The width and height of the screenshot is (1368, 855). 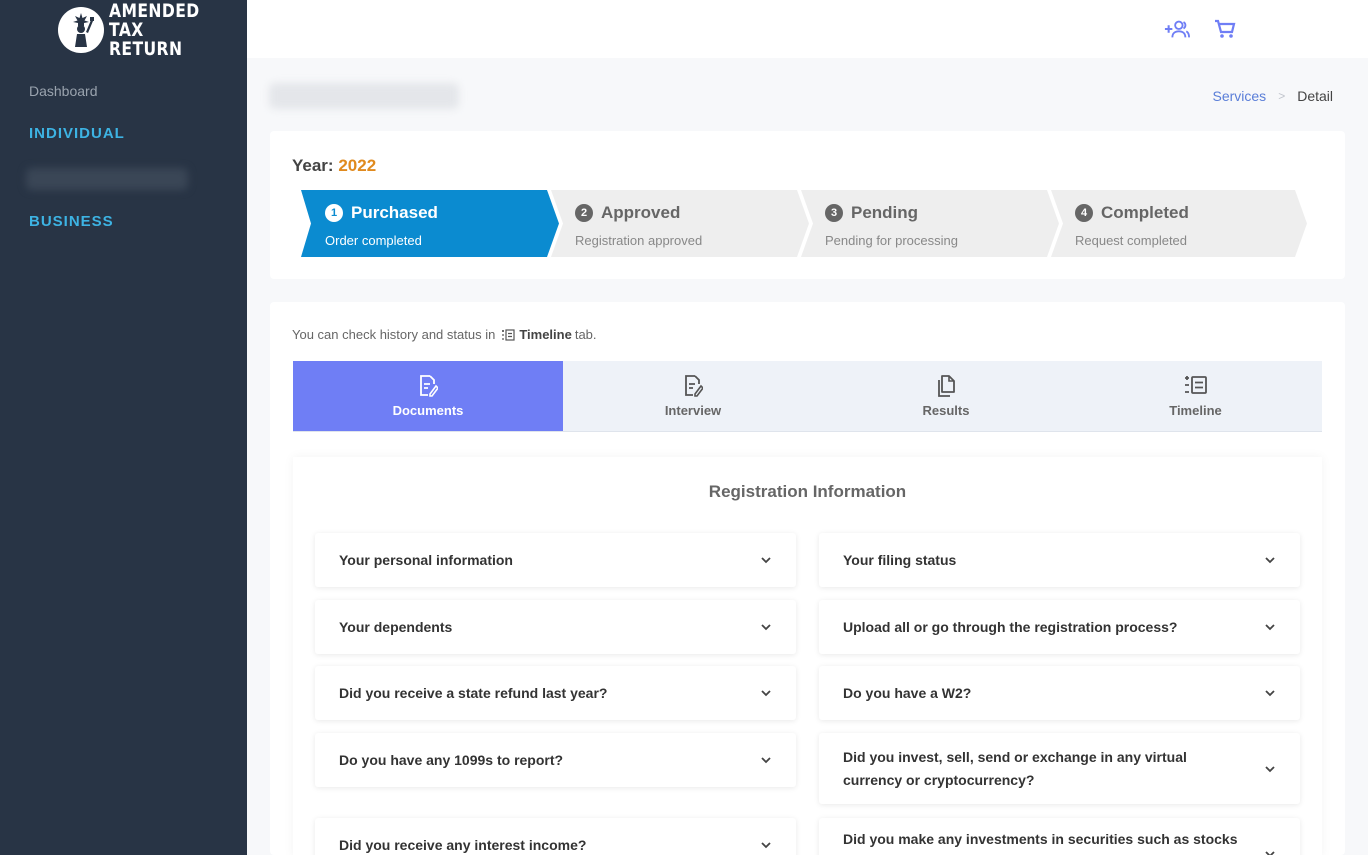 I want to click on accordion-dependents: Your dependents, so click(x=555, y=627).